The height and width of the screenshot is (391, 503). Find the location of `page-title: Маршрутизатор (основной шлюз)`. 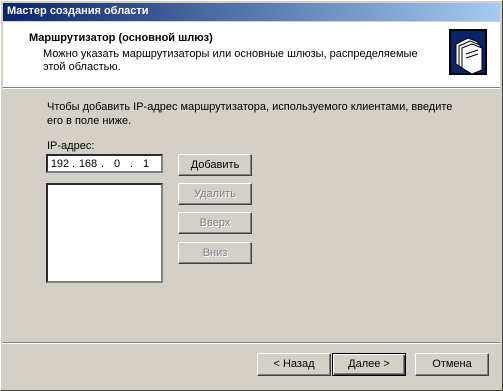

page-title: Маршрутизатор (основной шлюз) is located at coordinates (121, 38).